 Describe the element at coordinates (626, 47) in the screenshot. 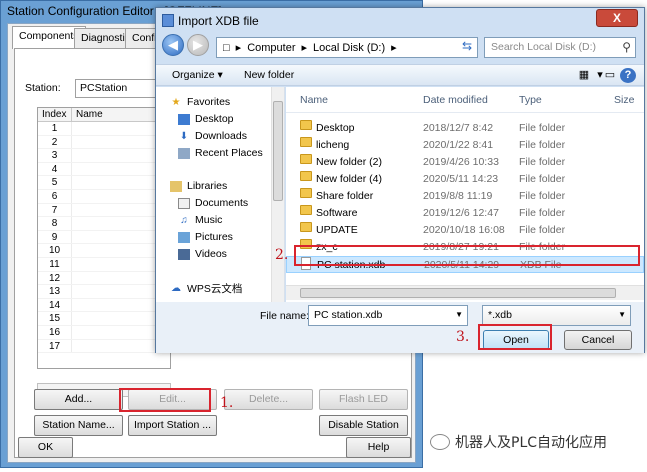

I see `search-icon: ⚲` at that location.